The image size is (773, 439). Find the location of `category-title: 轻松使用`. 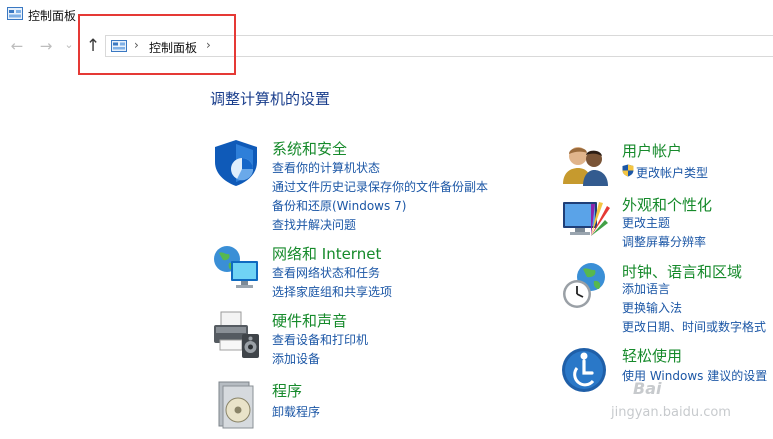

category-title: 轻松使用 is located at coordinates (652, 355).